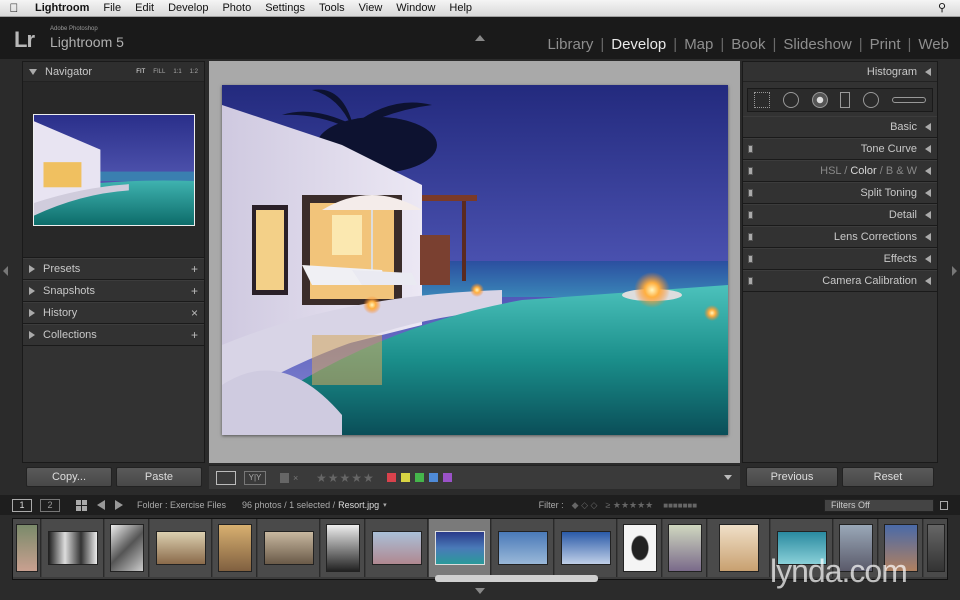 The image size is (960, 600). What do you see at coordinates (901, 171) in the screenshot?
I see `tab-bw: B & W` at bounding box center [901, 171].